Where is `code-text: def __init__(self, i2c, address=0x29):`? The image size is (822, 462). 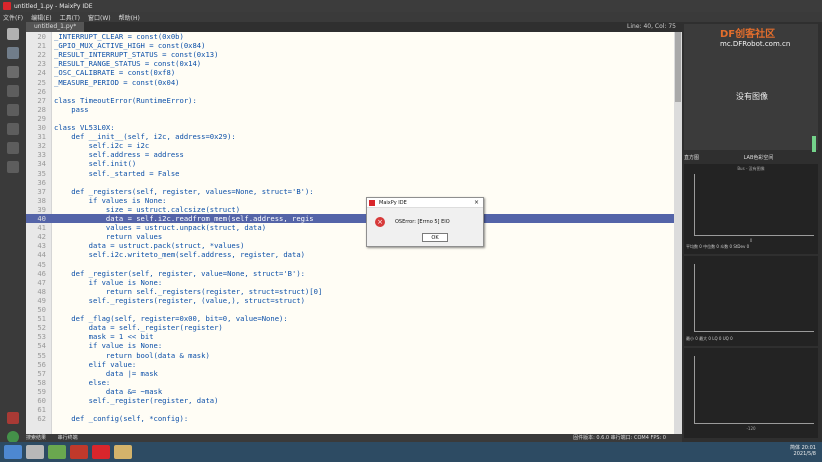 code-text: def __init__(self, i2c, address=0x29): is located at coordinates (145, 137).